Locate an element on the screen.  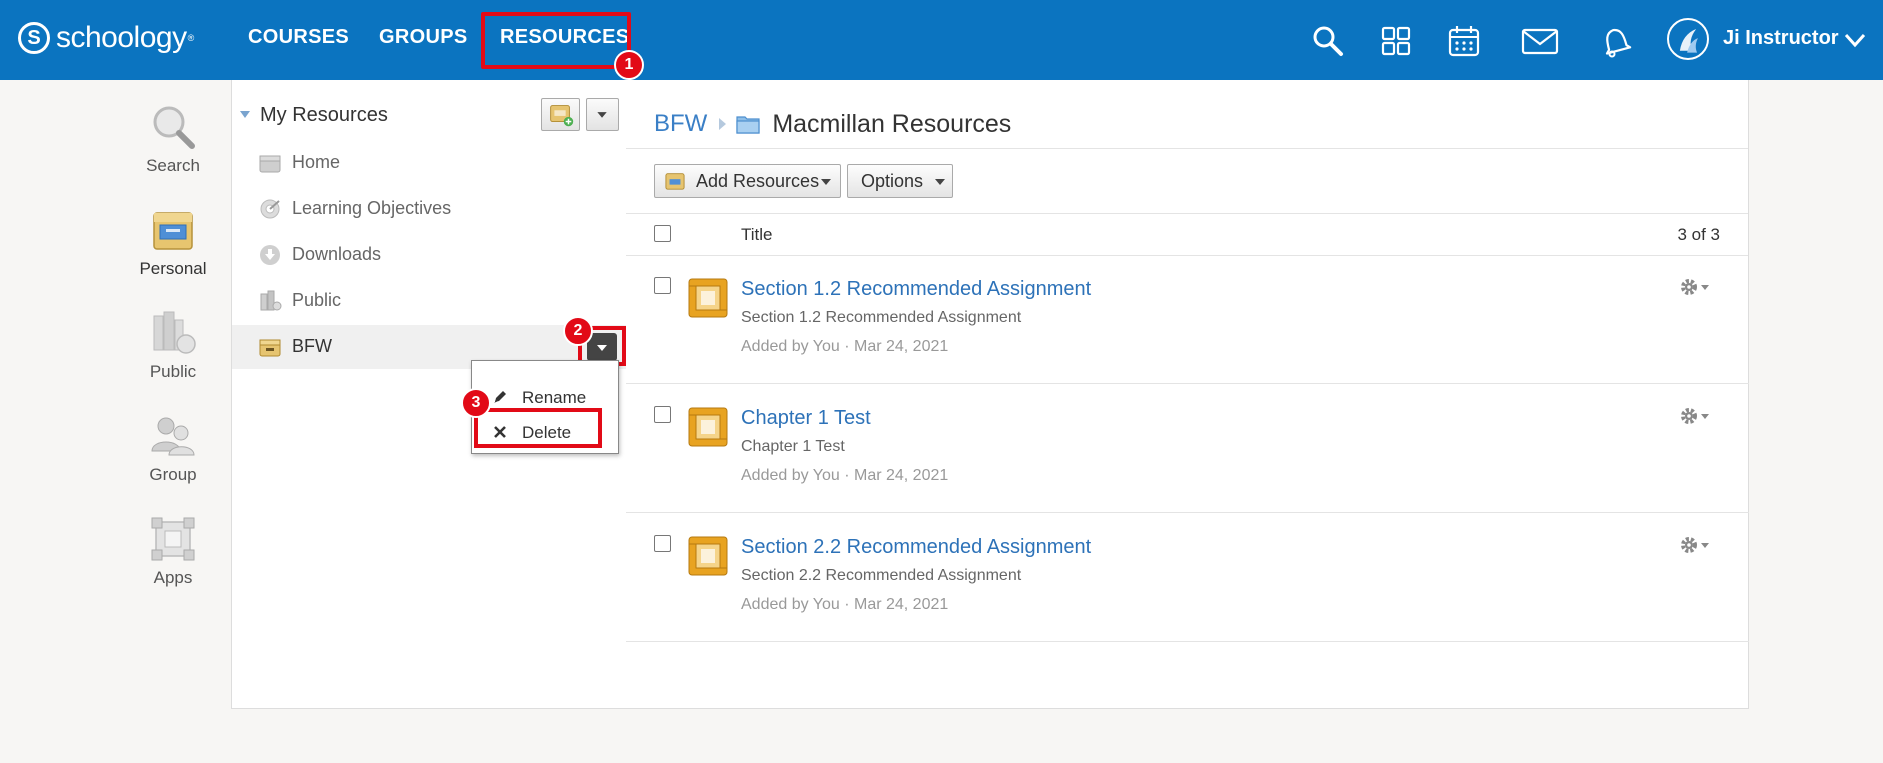
delete-highlight-box is located at coordinates (538, 428).